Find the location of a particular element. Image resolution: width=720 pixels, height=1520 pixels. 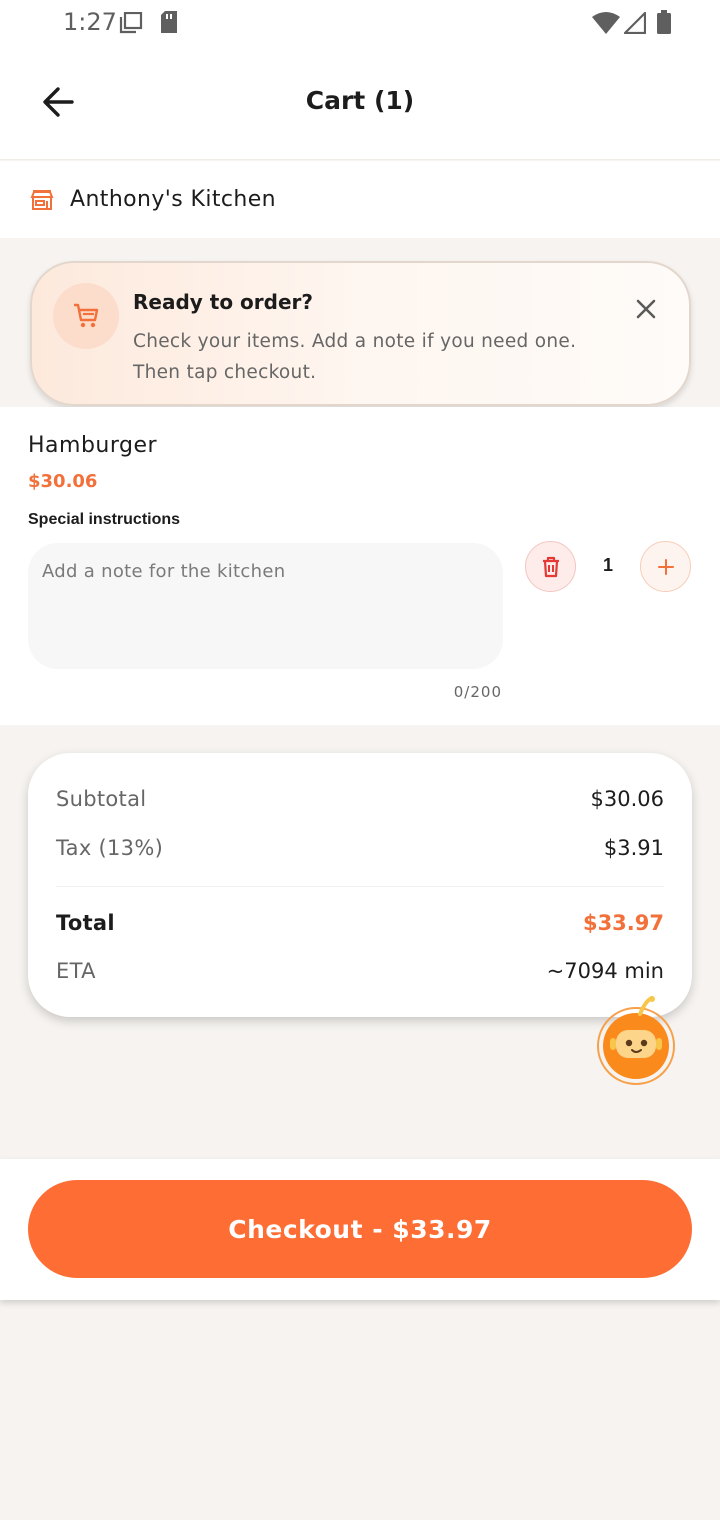

page-title: Cart (1) is located at coordinates (360, 100).